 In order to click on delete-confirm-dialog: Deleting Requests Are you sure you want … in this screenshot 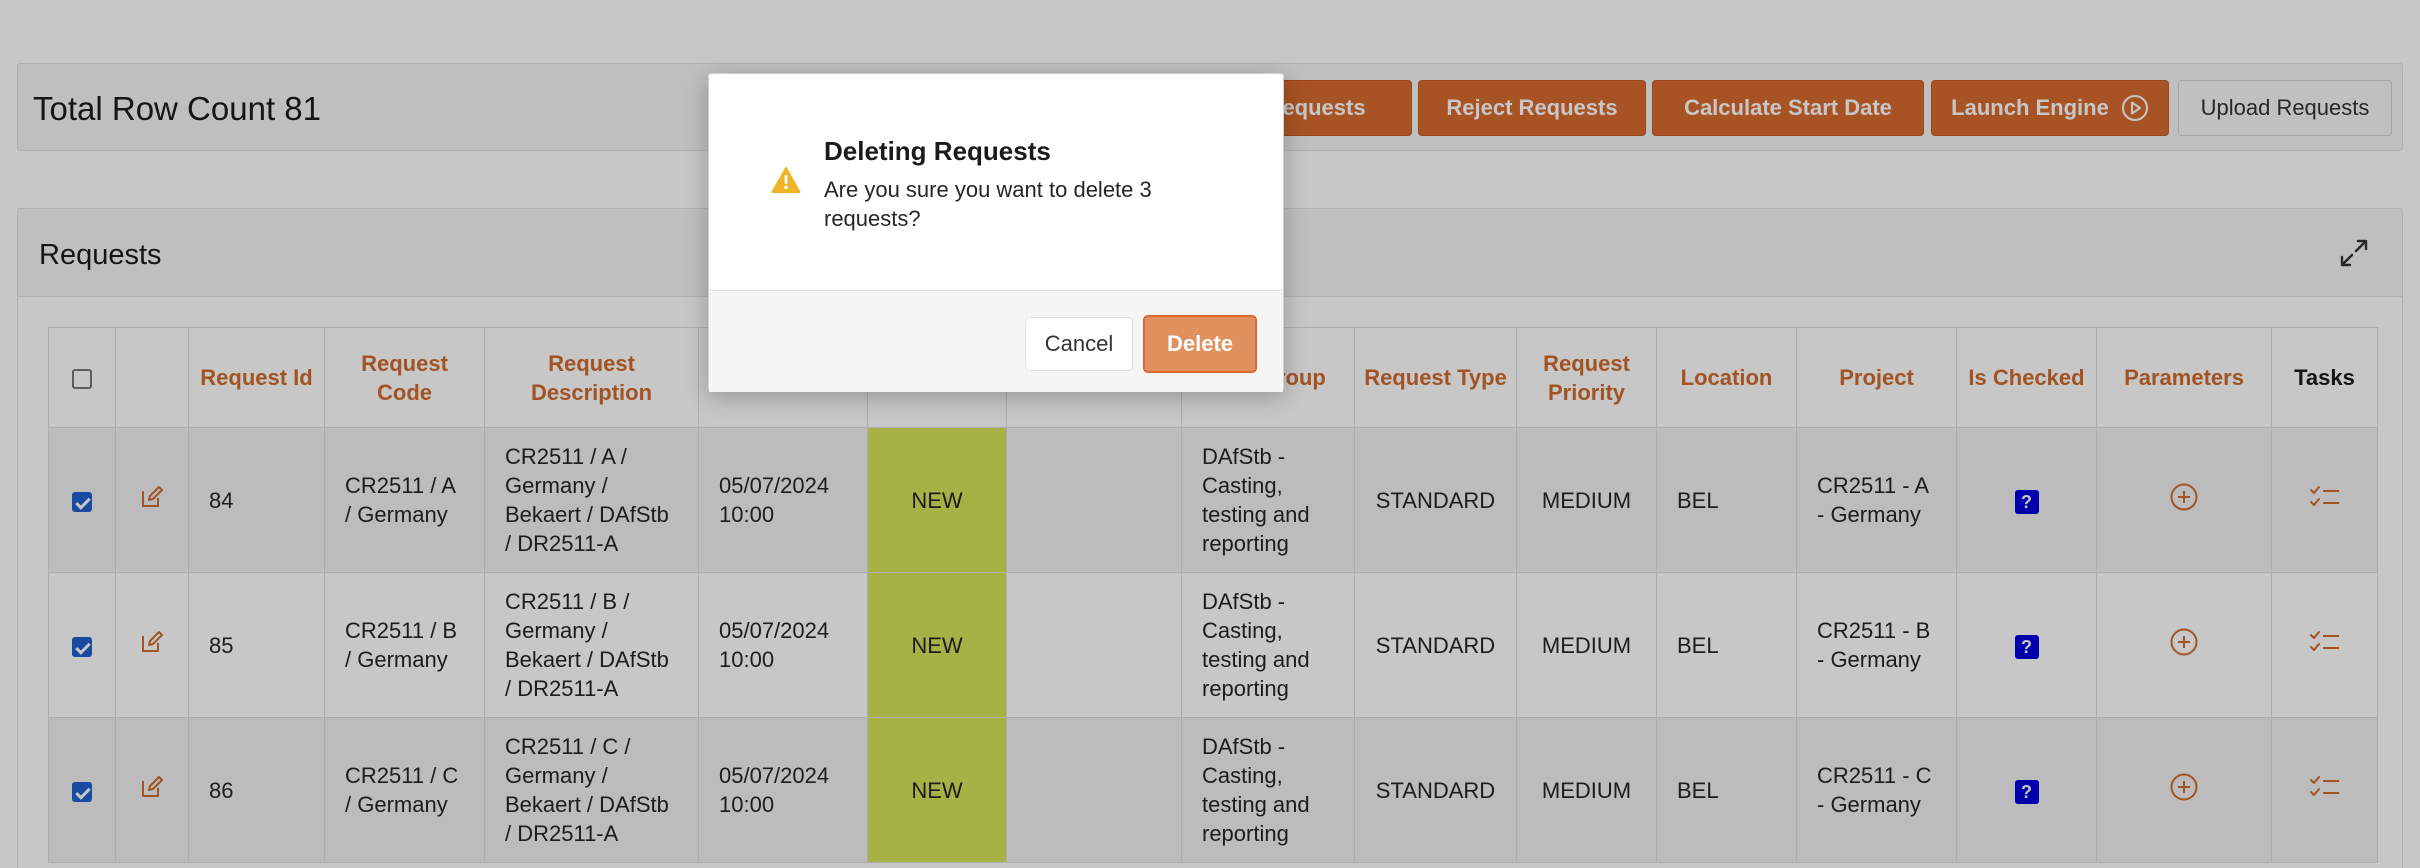, I will do `click(996, 232)`.